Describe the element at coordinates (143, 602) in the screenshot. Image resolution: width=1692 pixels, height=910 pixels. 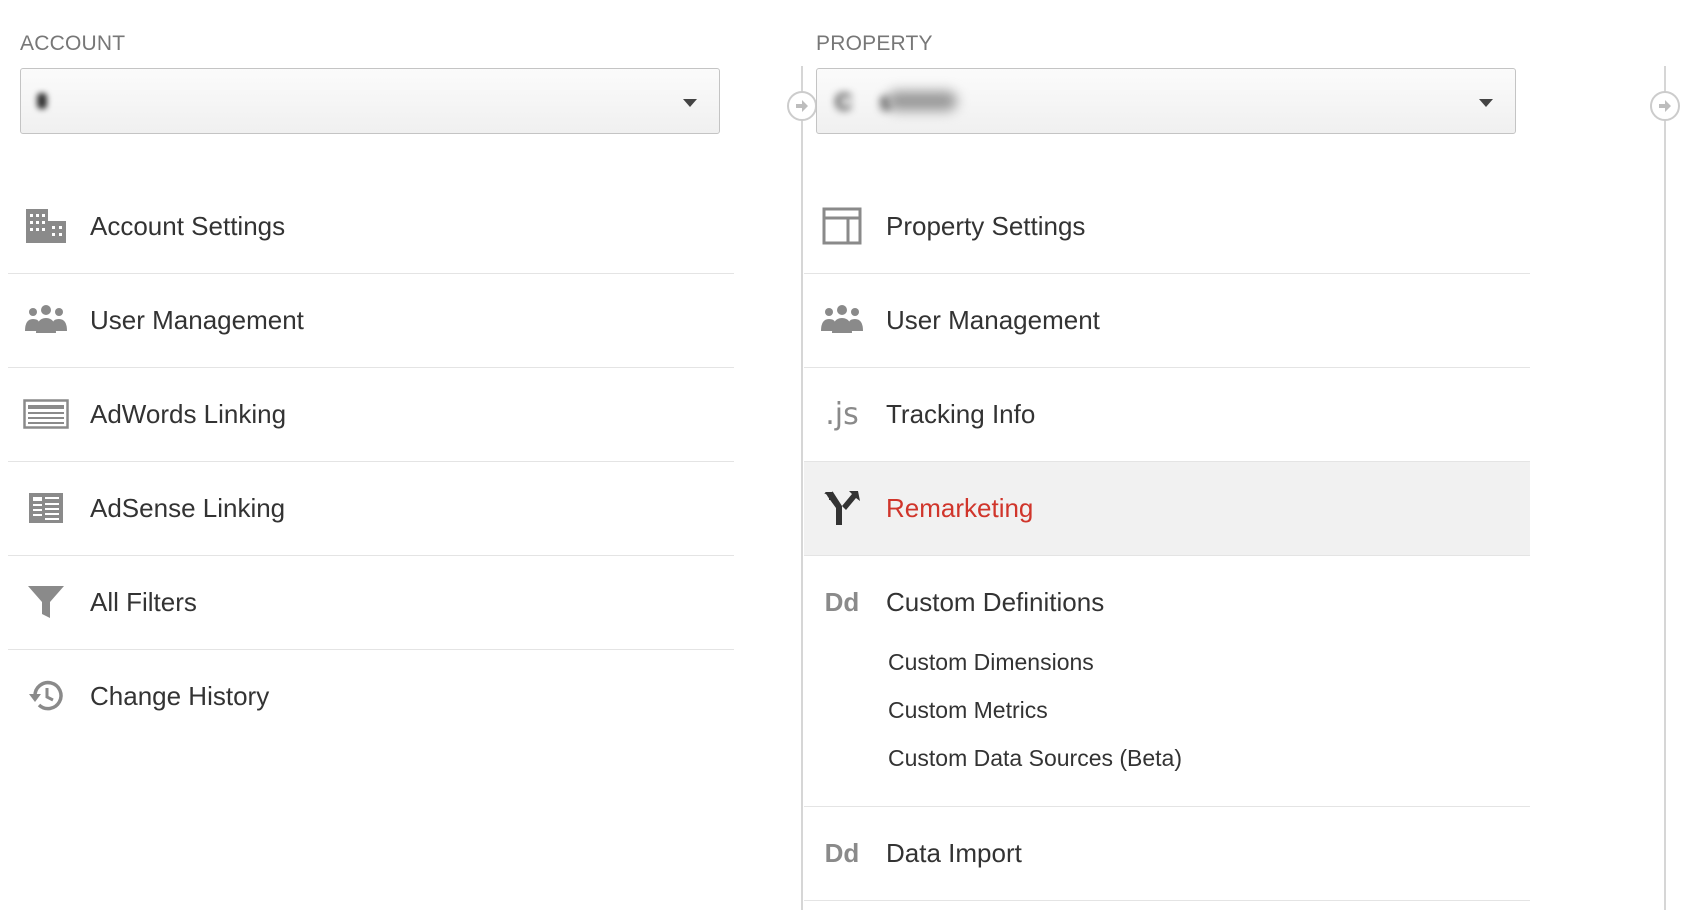
I see `all-filters-label: All Filters` at that location.